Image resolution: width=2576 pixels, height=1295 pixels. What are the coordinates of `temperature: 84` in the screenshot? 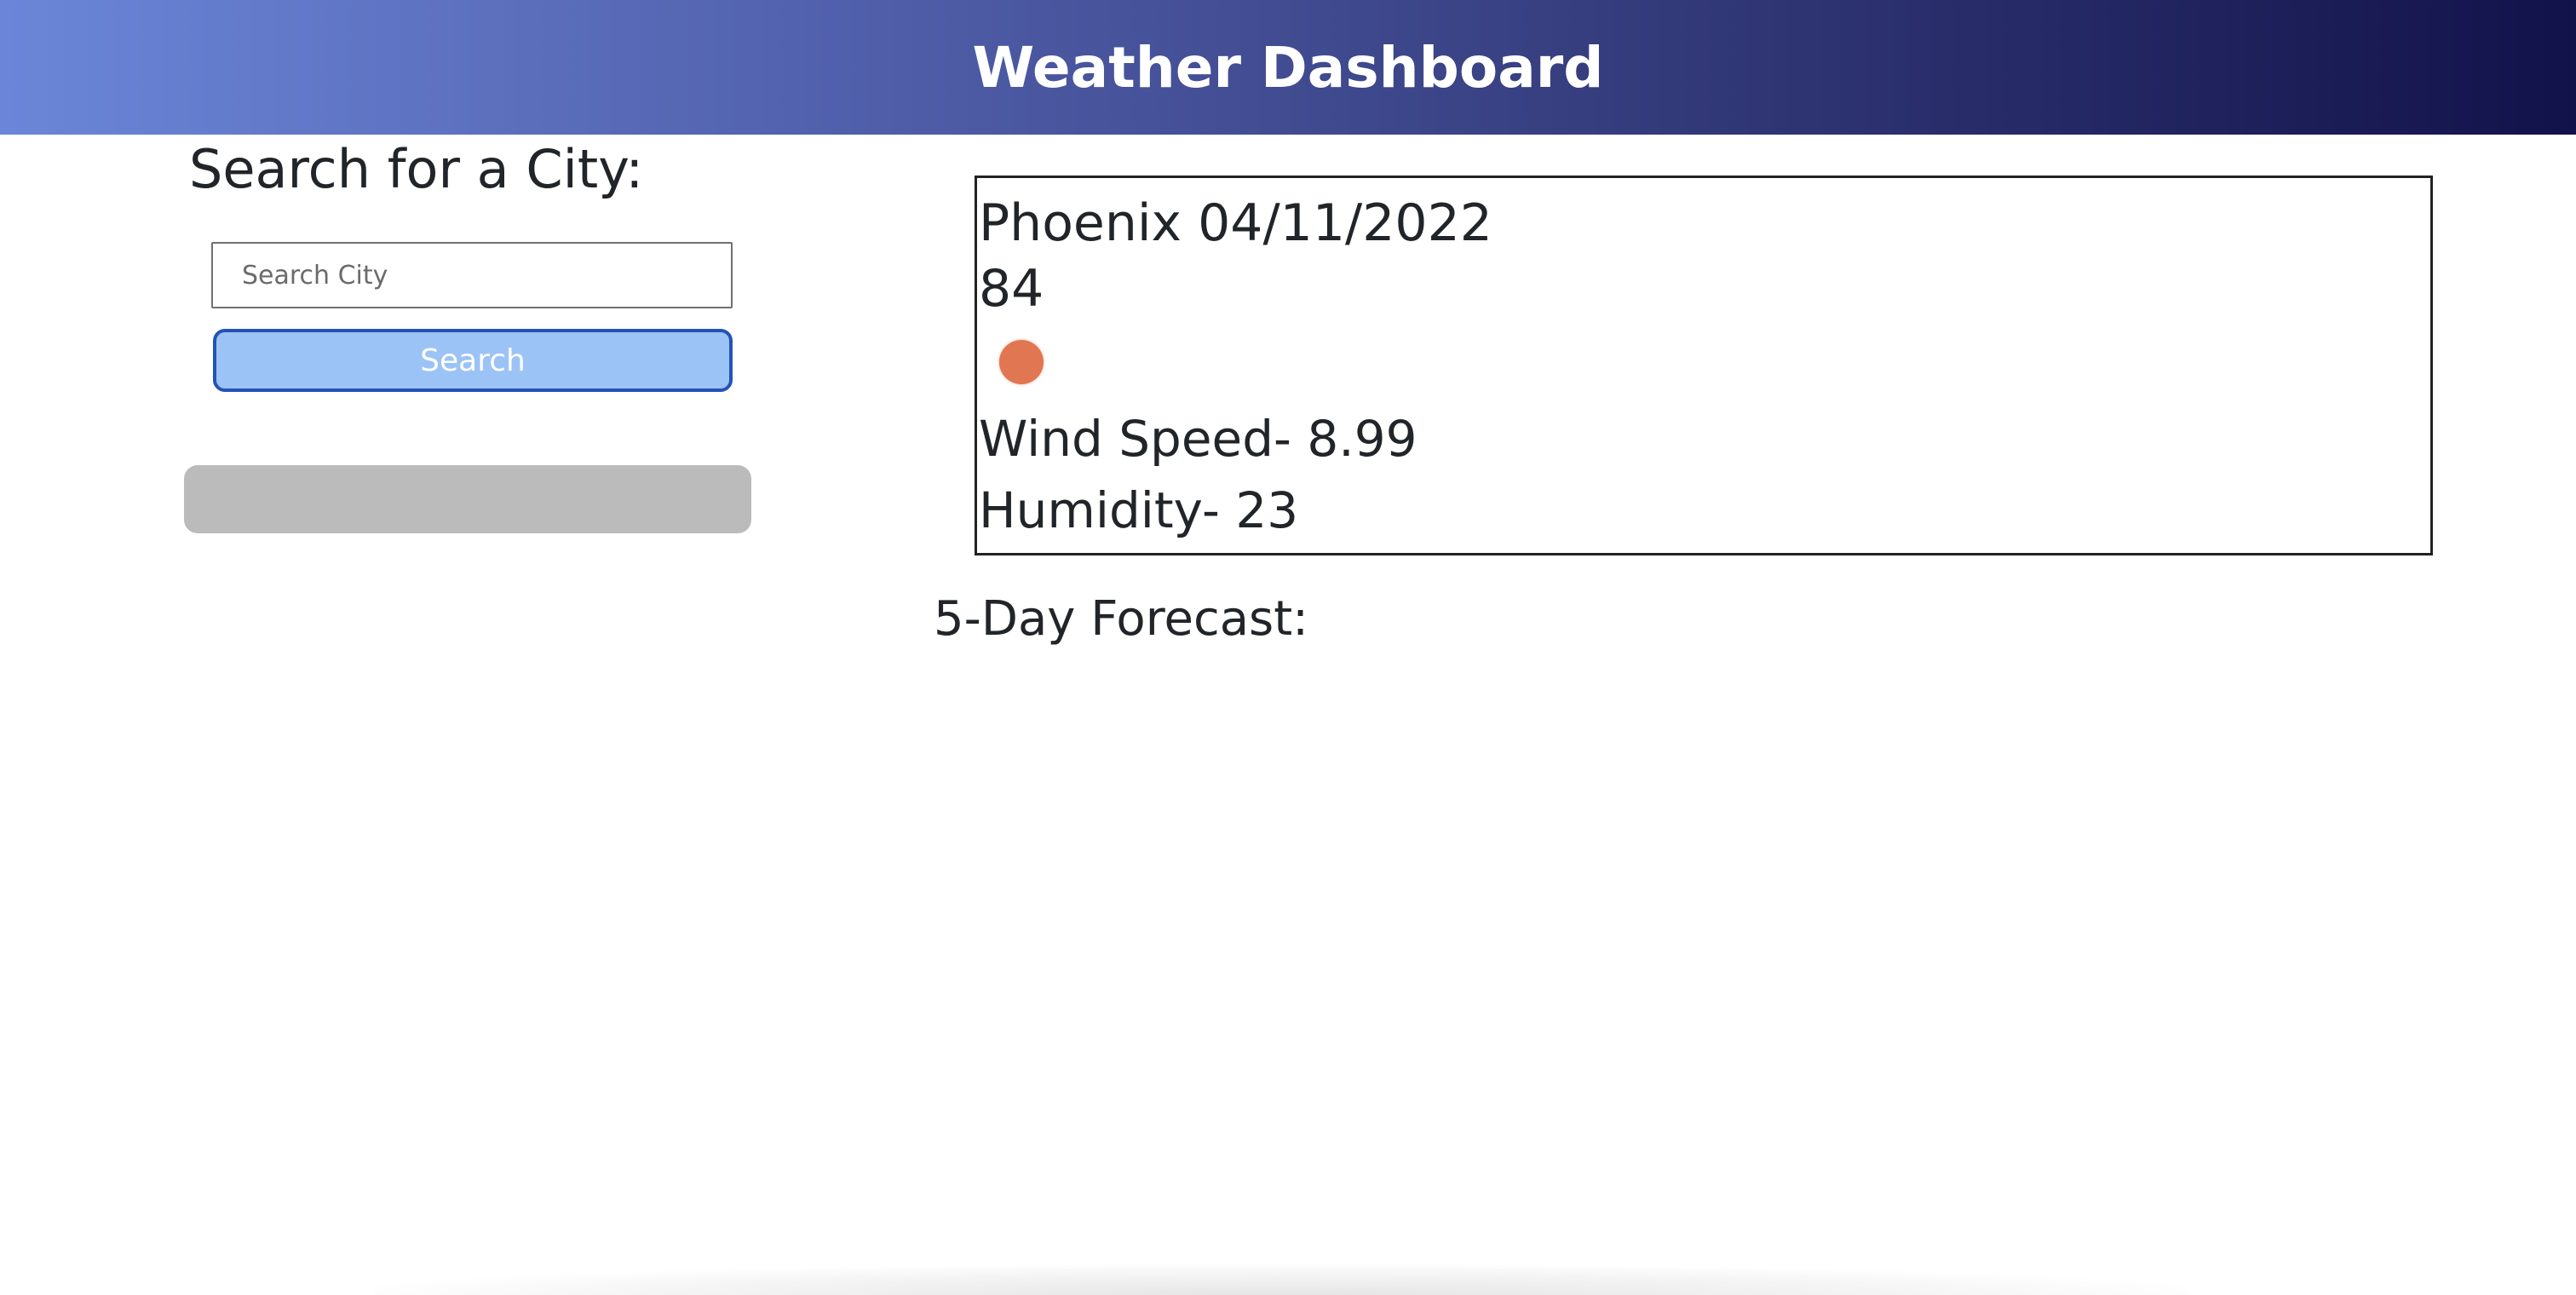 It's located at (1012, 289).